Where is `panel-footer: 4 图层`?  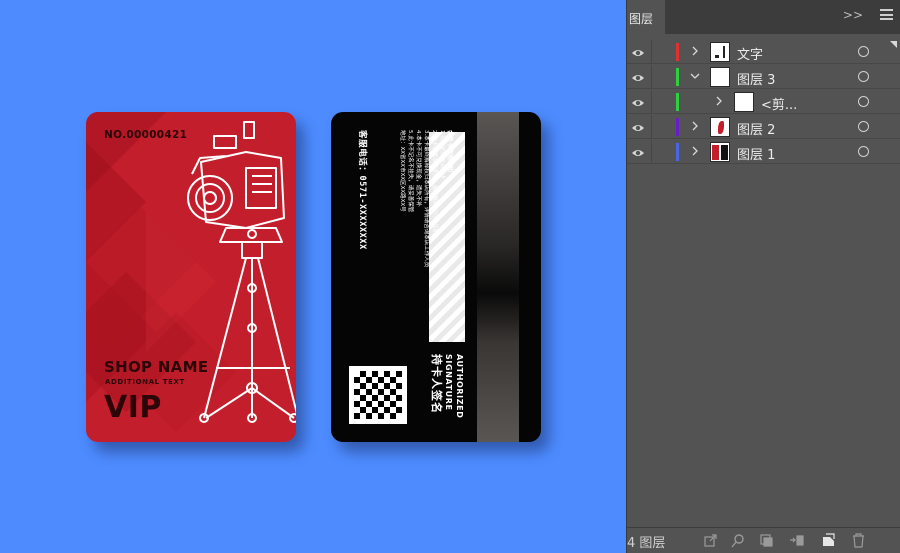
panel-footer: 4 图层 is located at coordinates (763, 540).